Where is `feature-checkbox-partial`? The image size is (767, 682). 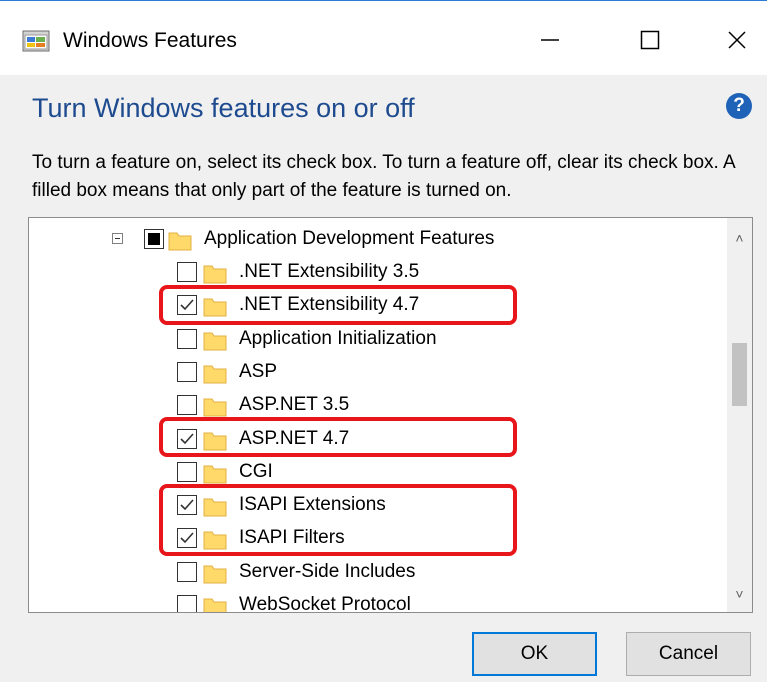 feature-checkbox-partial is located at coordinates (154, 239).